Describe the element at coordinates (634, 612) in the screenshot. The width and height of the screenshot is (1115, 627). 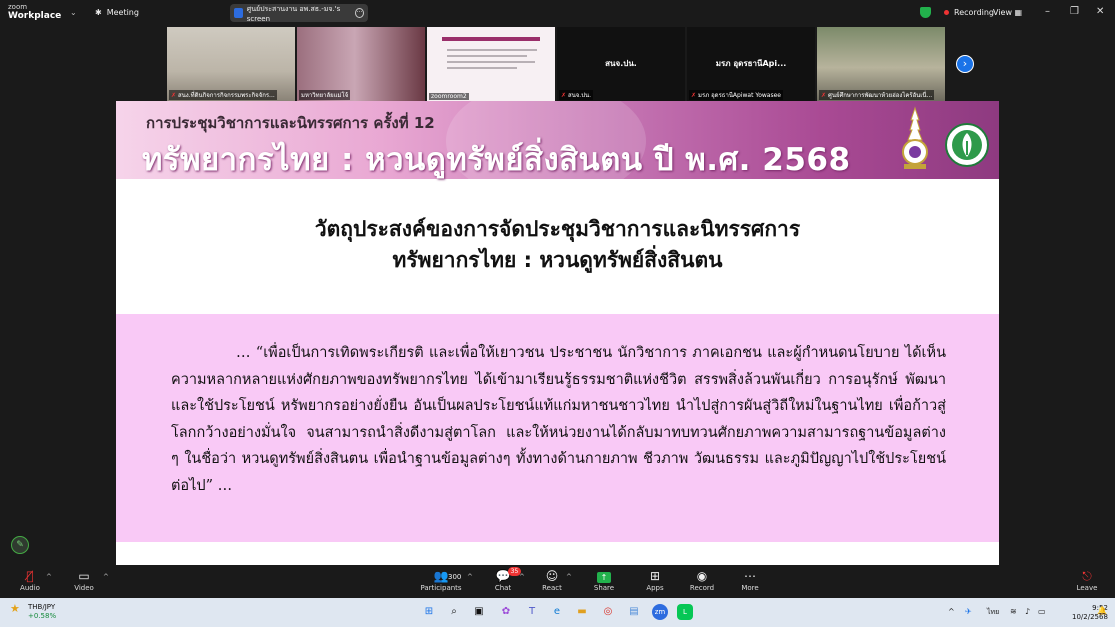
I see `photos-icon: ▤` at that location.